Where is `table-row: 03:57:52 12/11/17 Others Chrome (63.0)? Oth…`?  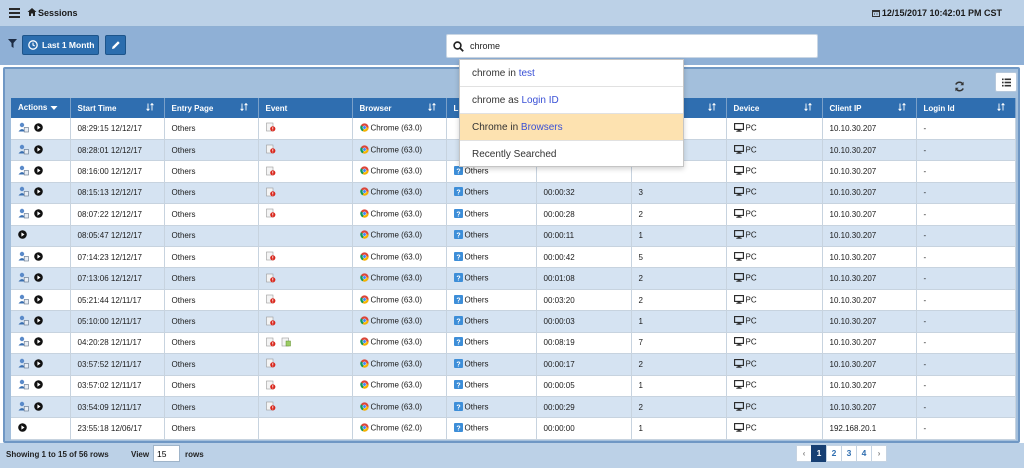 table-row: 03:57:52 12/11/17 Others Chrome (63.0)? Oth… is located at coordinates (513, 364).